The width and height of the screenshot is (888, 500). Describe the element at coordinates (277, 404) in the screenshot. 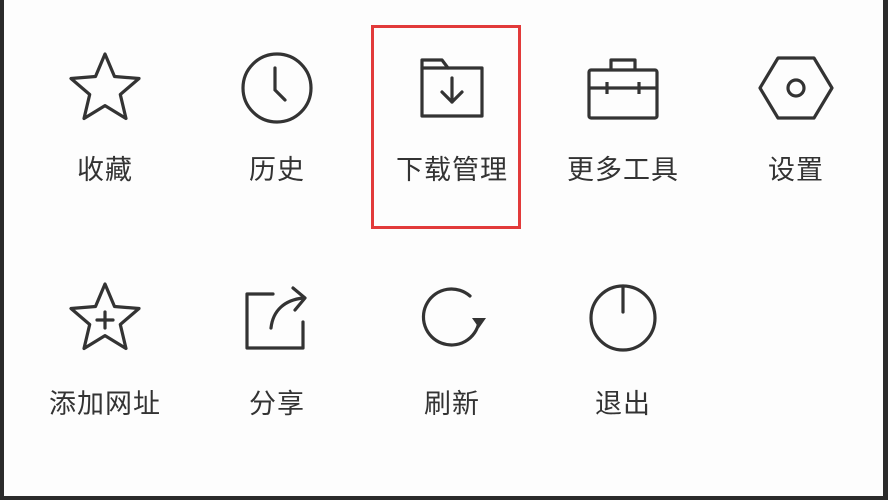

I see `menu-item-label: 分享` at that location.